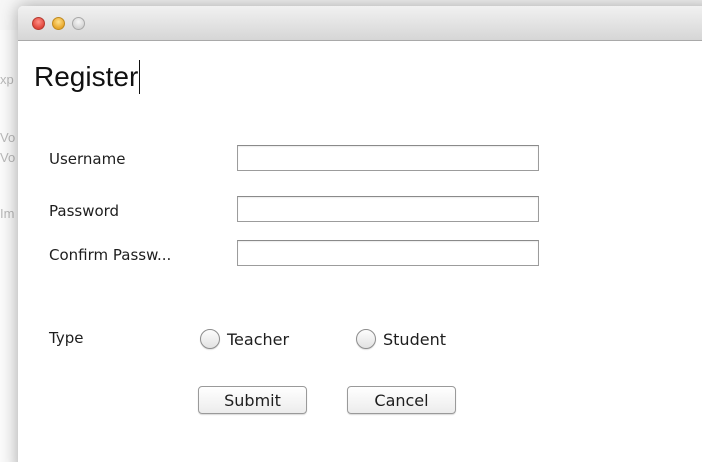 The height and width of the screenshot is (462, 702). I want to click on teacher-radio-label: Teacher, so click(258, 339).